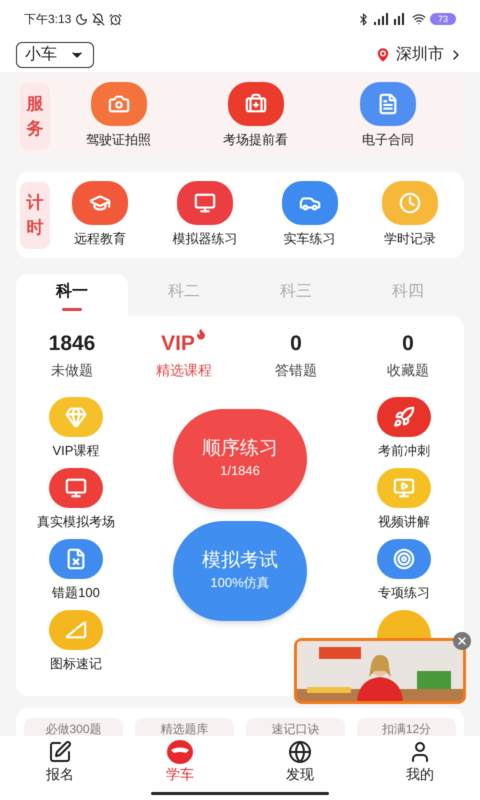 The width and height of the screenshot is (480, 800). What do you see at coordinates (76, 573) in the screenshot?
I see `feature-button: 错题100` at bounding box center [76, 573].